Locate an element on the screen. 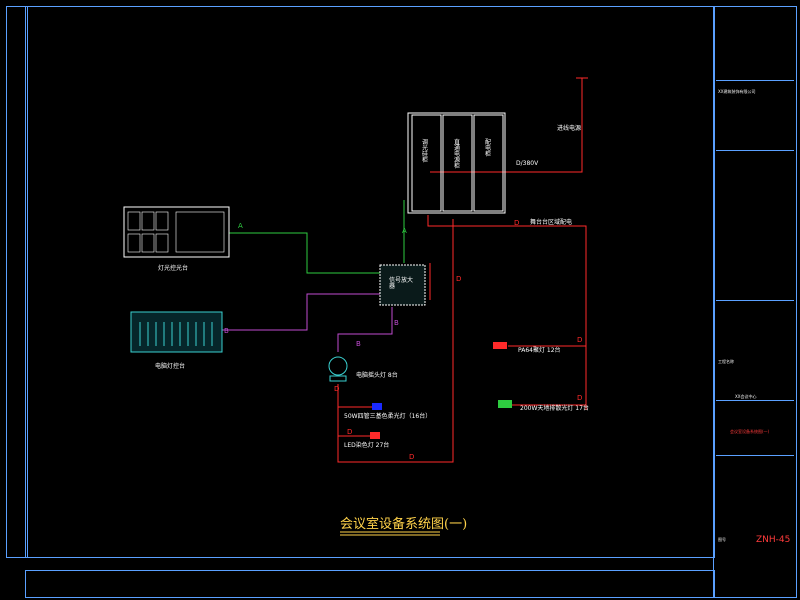  channel-label: D/380V is located at coordinates (527, 163).